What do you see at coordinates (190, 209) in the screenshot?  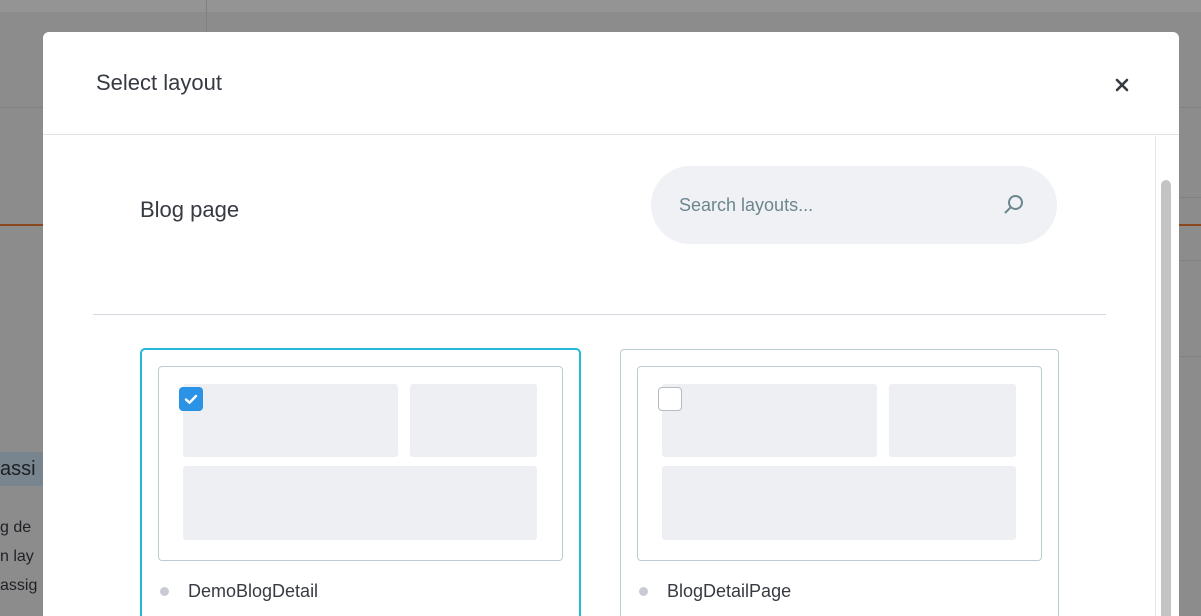 I see `section-title: Blog page` at bounding box center [190, 209].